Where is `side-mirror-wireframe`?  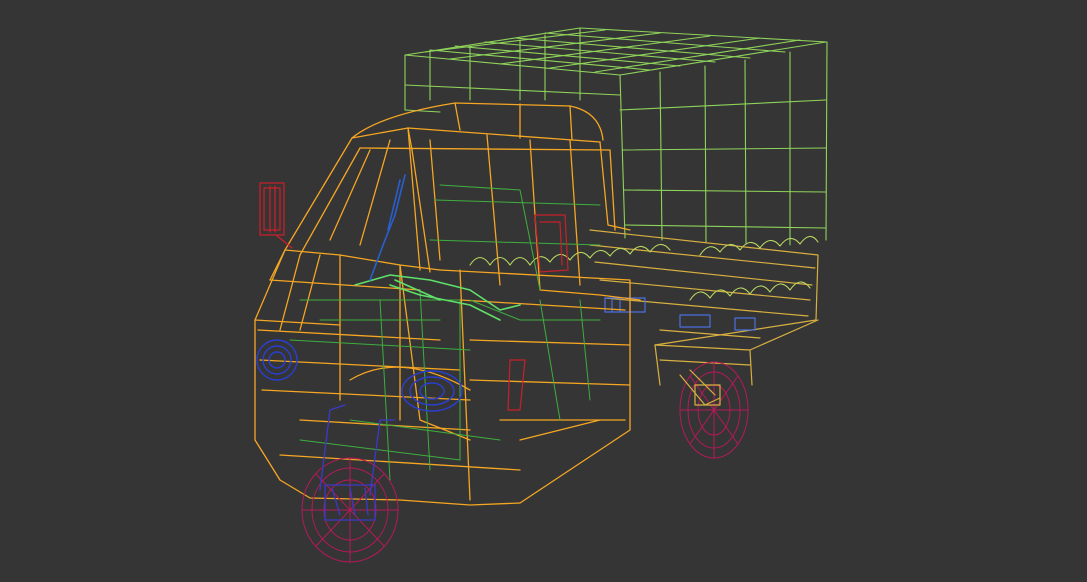
side-mirror-wireframe is located at coordinates (276, 215).